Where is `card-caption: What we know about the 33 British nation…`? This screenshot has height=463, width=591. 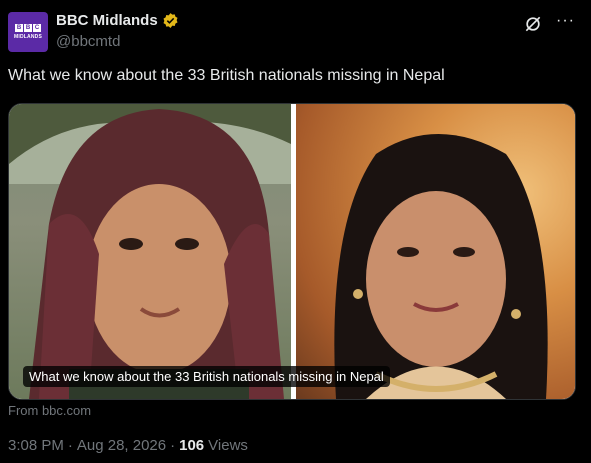 card-caption: What we know about the 33 British nation… is located at coordinates (206, 376).